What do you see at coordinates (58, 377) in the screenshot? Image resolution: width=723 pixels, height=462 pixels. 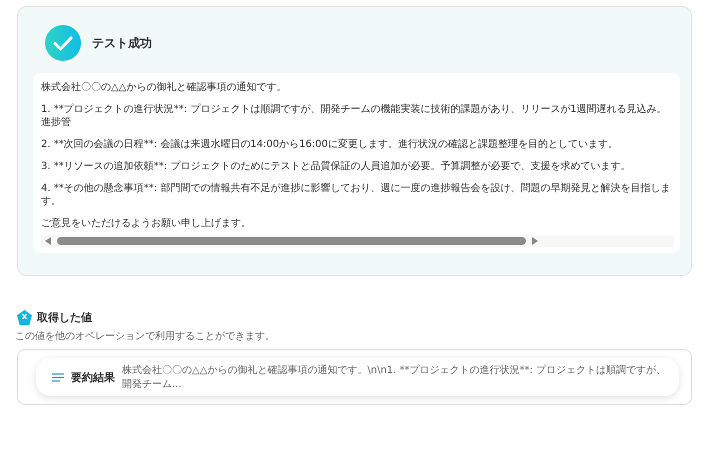 I see `text-lines-icon` at bounding box center [58, 377].